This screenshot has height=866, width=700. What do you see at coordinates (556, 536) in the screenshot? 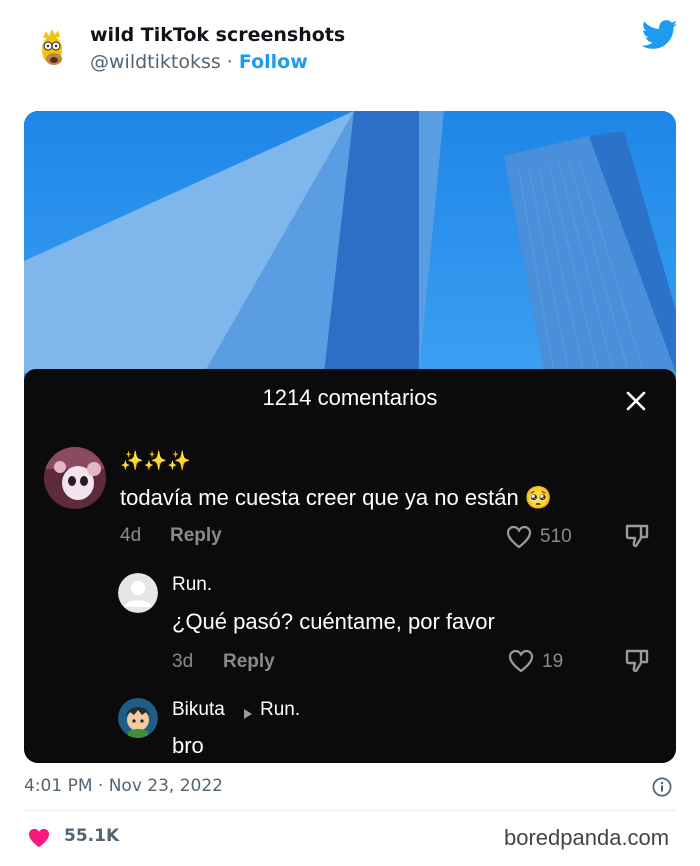
I see `comment-like-count: 510` at bounding box center [556, 536].